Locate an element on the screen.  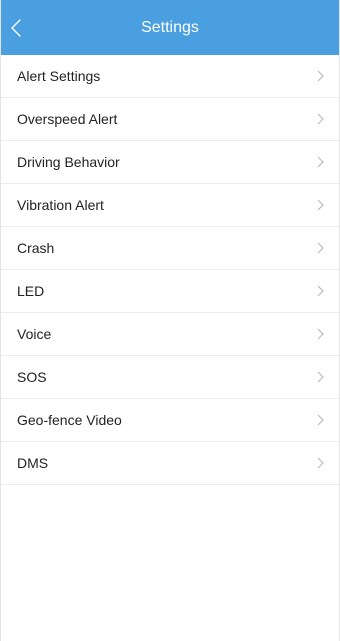
settings-item-sos: SOS is located at coordinates (170, 377).